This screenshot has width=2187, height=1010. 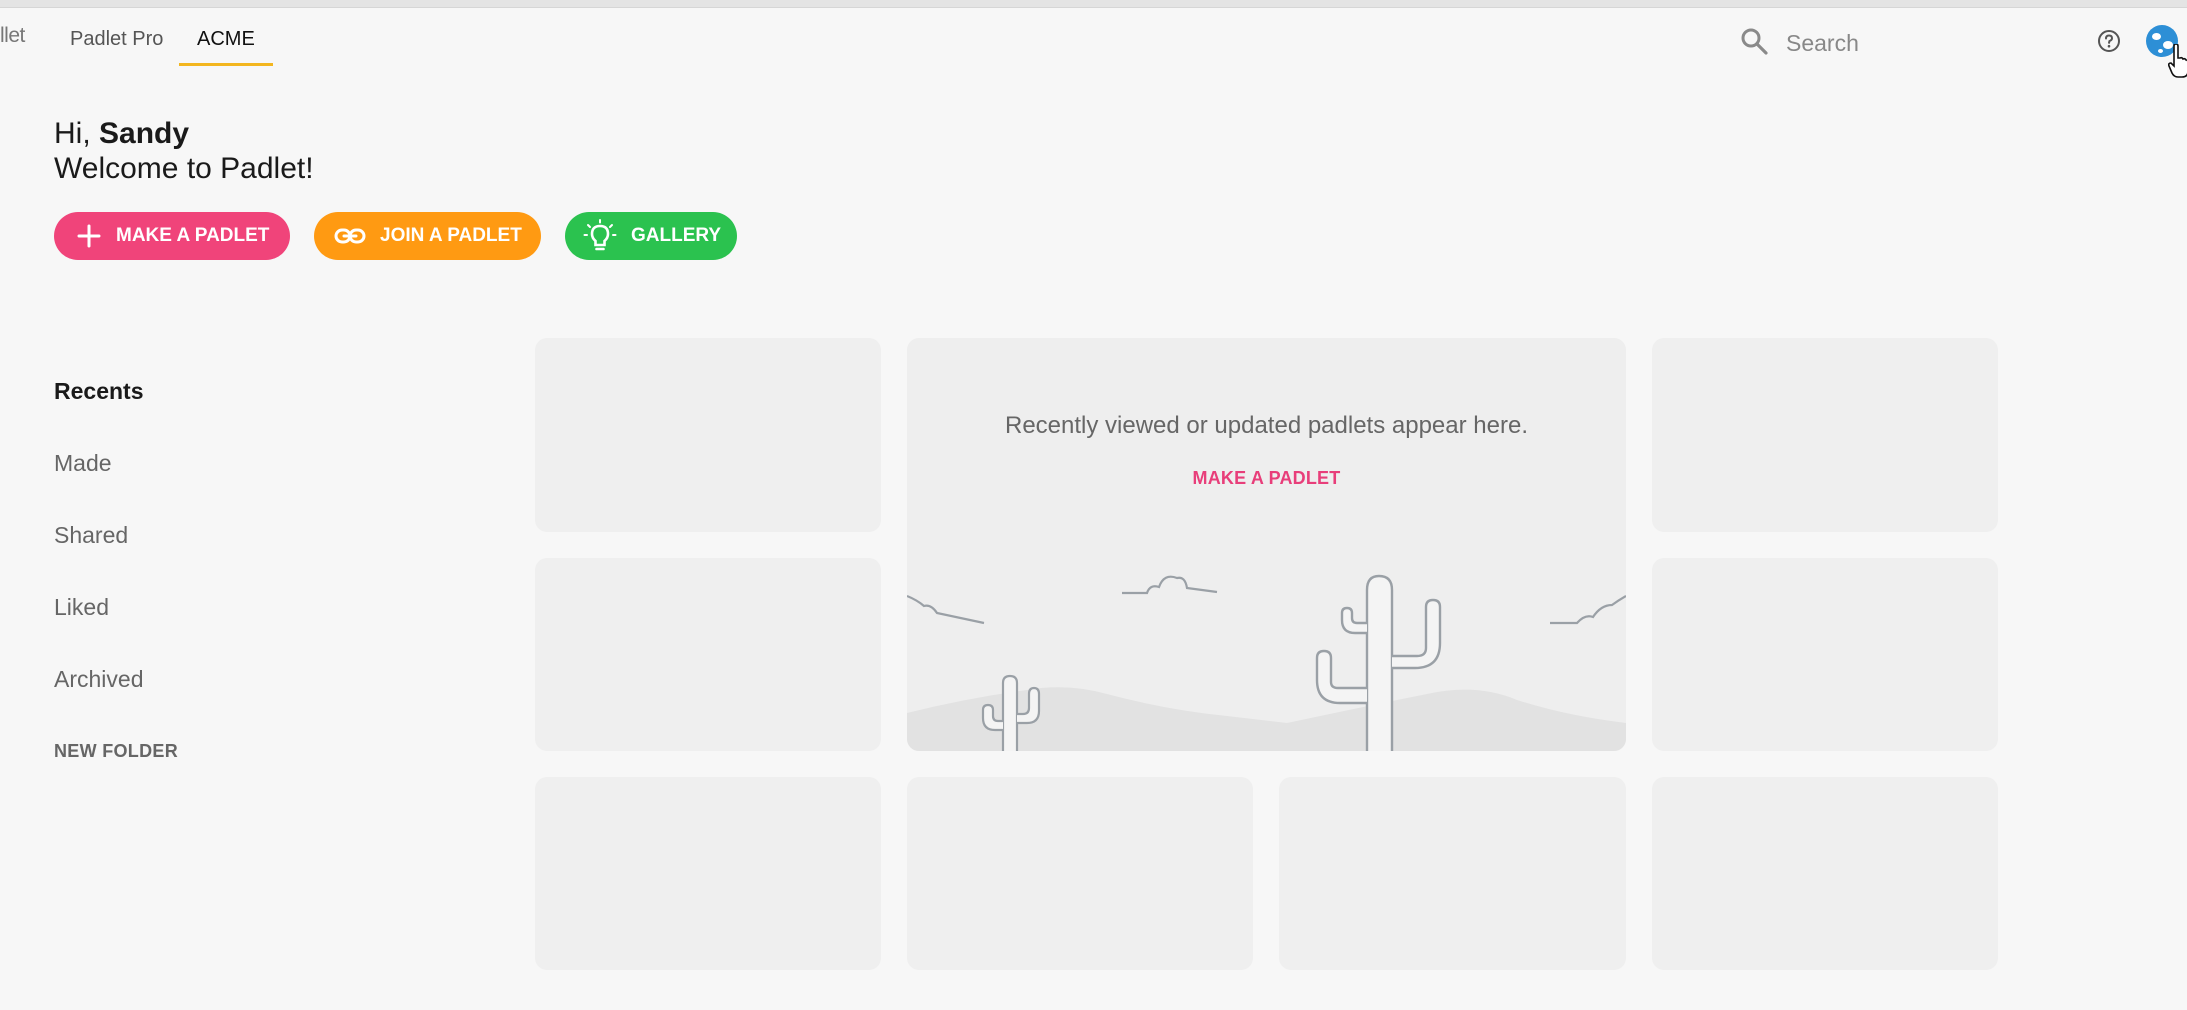 I want to click on sidebar-item-archived: Archived, so click(x=98, y=679).